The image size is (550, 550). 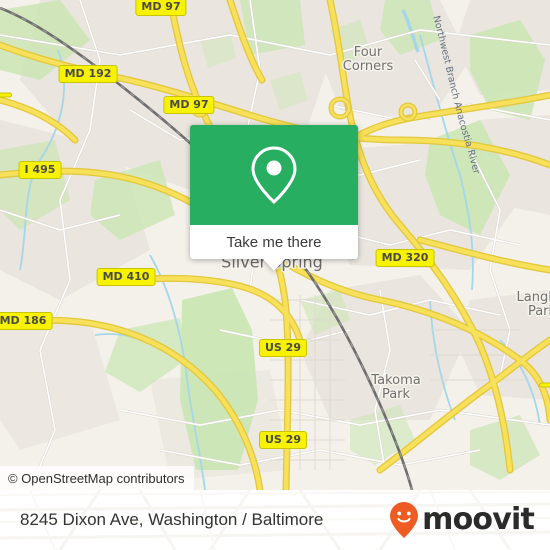 What do you see at coordinates (161, 8) in the screenshot?
I see `shield-md-97-top: MD 97` at bounding box center [161, 8].